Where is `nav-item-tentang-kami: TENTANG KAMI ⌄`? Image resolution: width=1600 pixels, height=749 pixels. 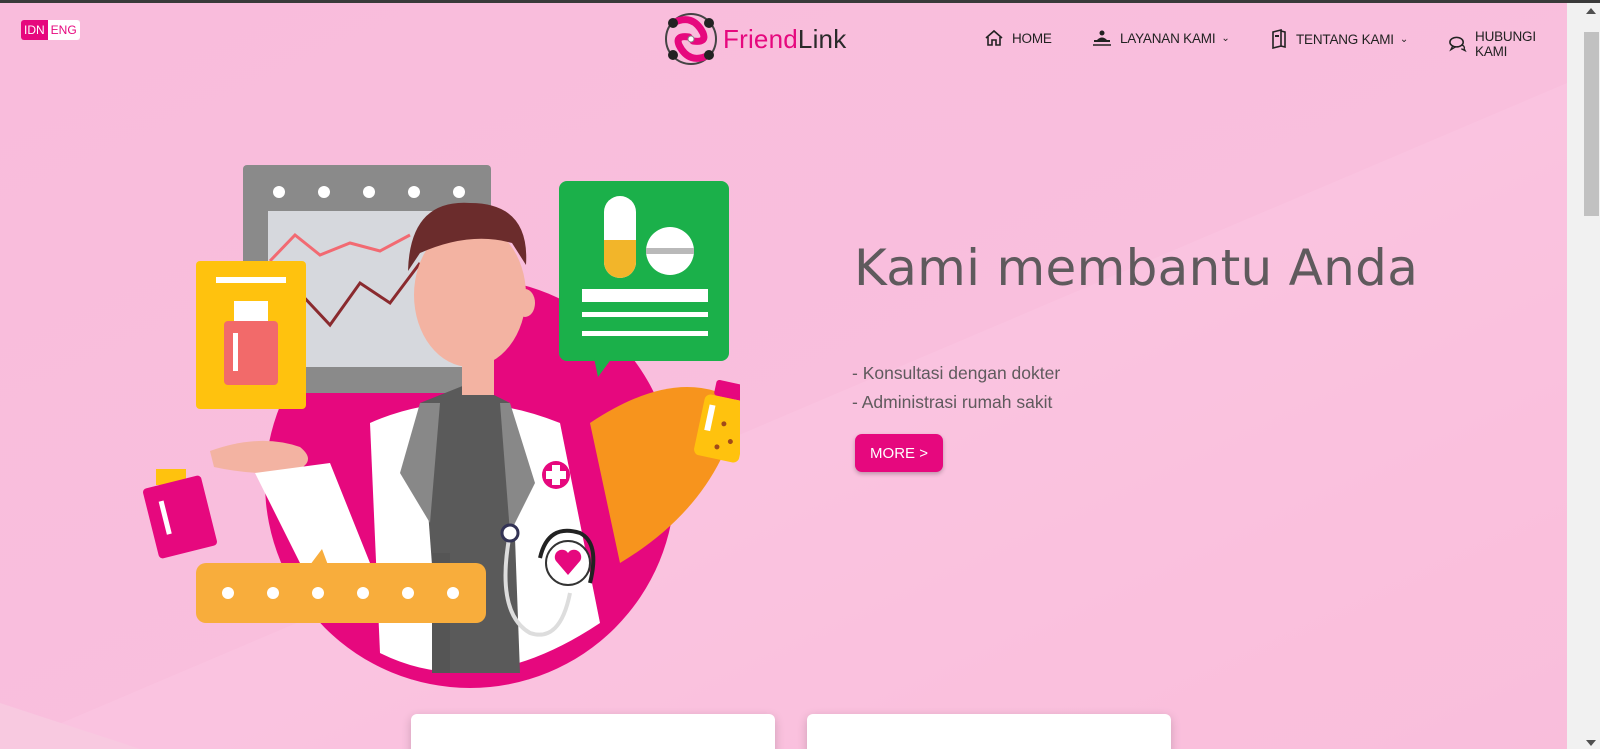
nav-item-tentang-kami: TENTANG KAMI ⌄ is located at coordinates (1339, 39).